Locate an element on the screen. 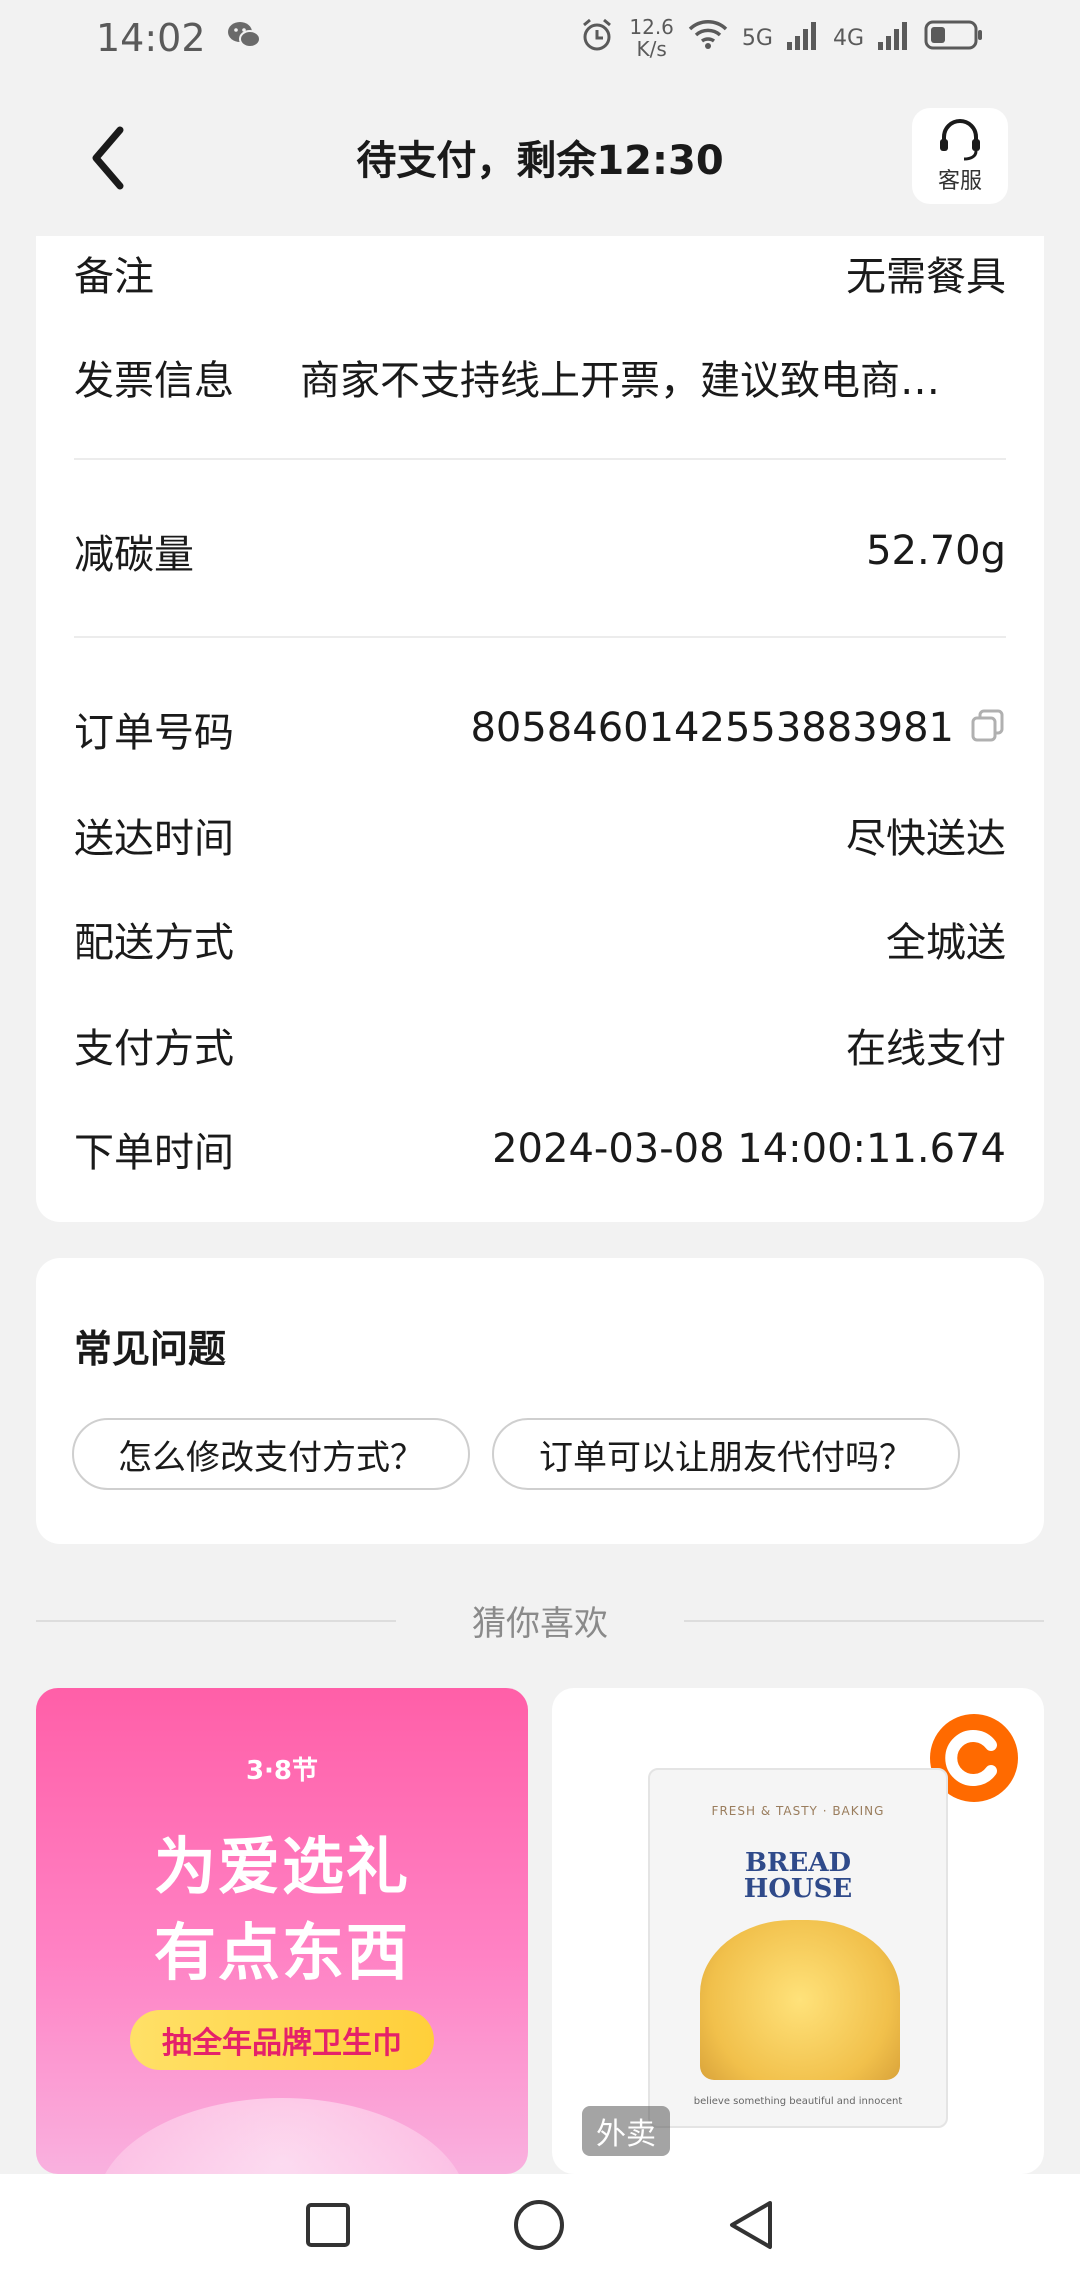  net-speed: 12.6 K/s is located at coordinates (651, 38).